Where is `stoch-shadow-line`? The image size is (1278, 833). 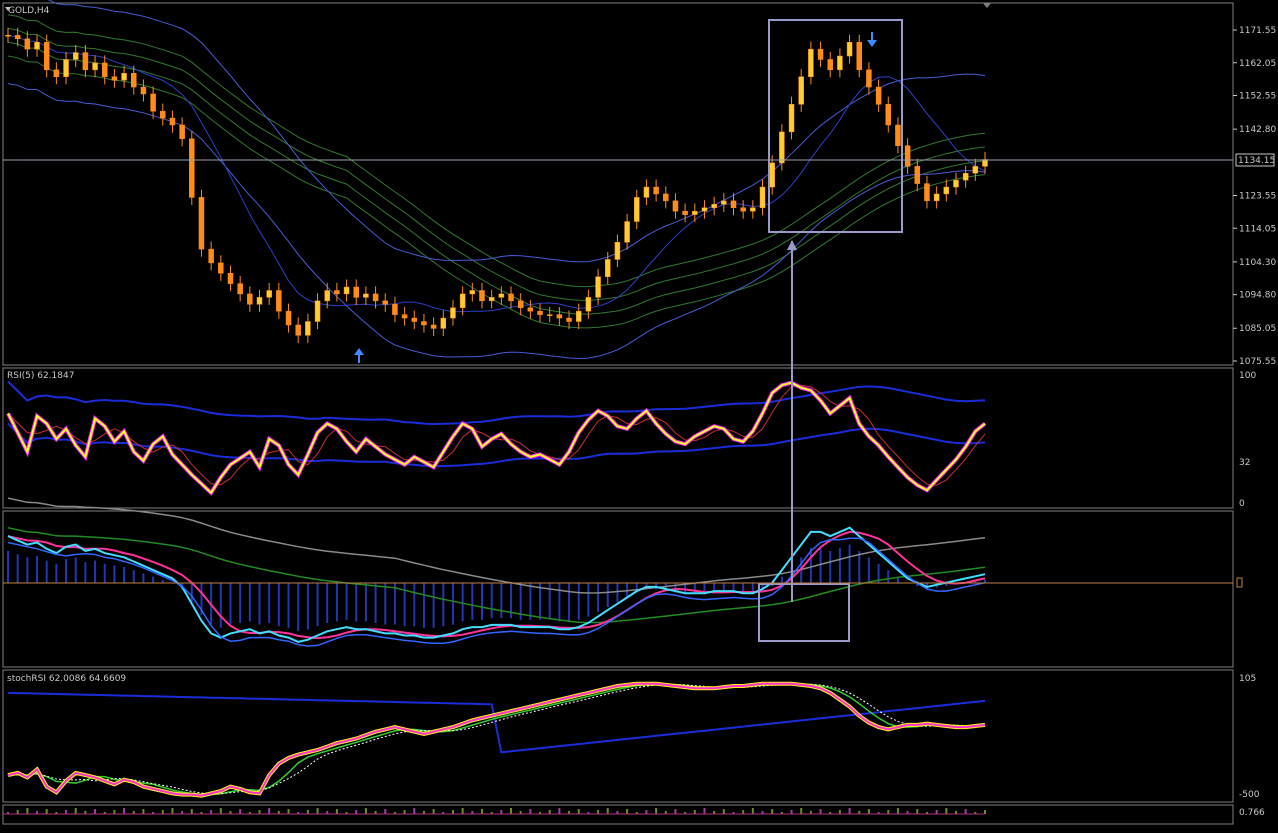
stoch-shadow-line is located at coordinates (496, 739).